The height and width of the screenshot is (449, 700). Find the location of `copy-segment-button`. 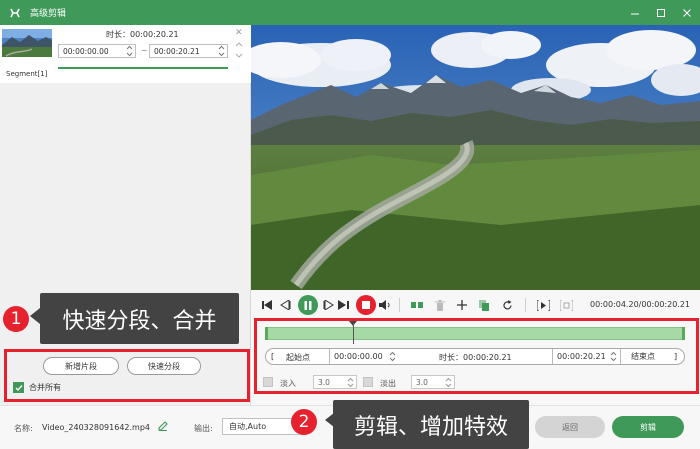

copy-segment-button is located at coordinates (484, 305).